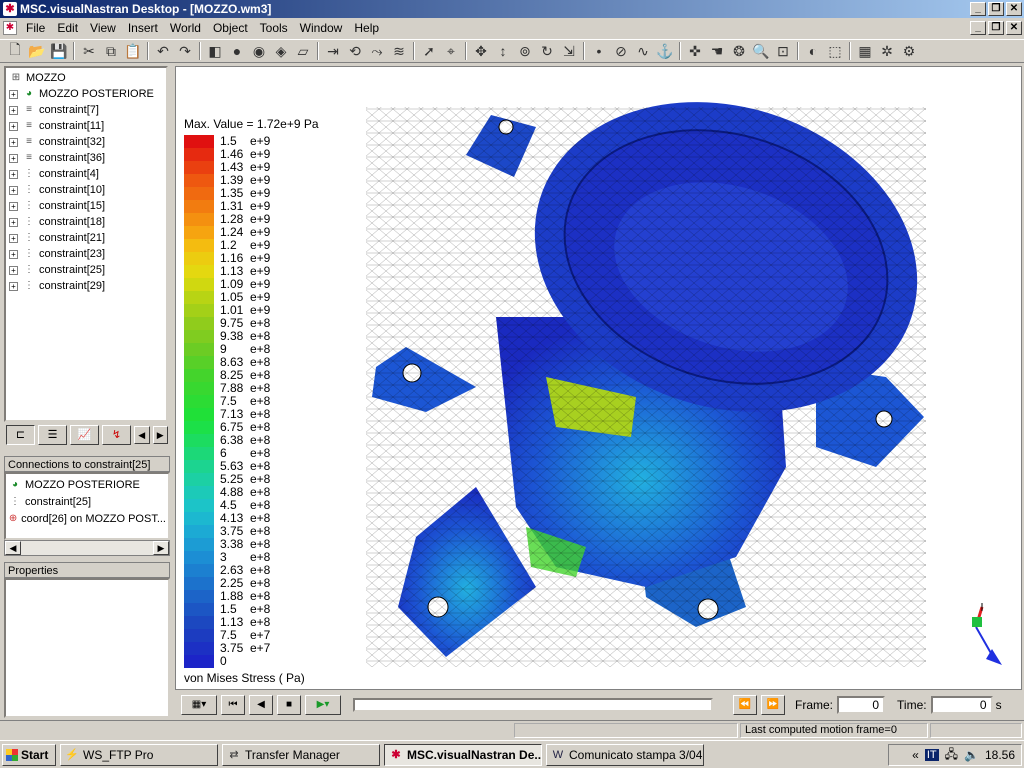 This screenshot has height=768, width=1024. What do you see at coordinates (399, 51) in the screenshot?
I see `spring-icon: ≋` at bounding box center [399, 51].